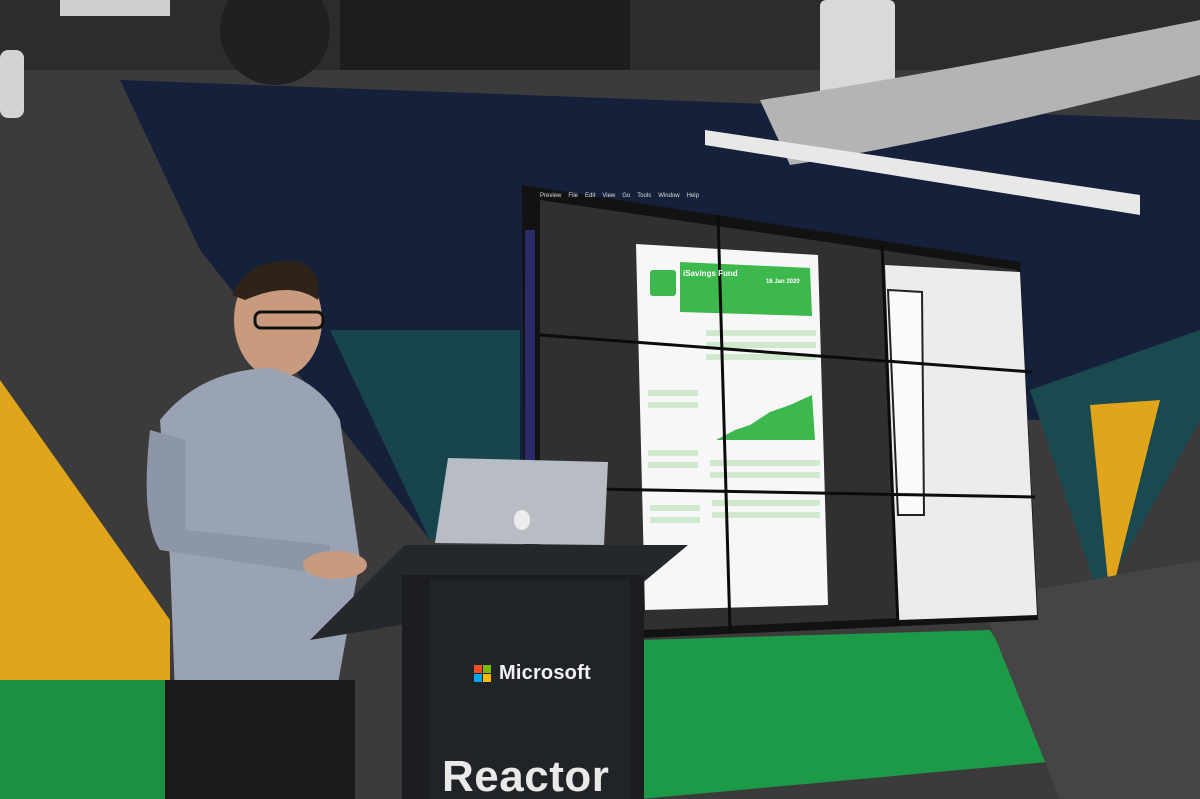  What do you see at coordinates (551, 196) in the screenshot?
I see `menu-item: Preview` at bounding box center [551, 196].